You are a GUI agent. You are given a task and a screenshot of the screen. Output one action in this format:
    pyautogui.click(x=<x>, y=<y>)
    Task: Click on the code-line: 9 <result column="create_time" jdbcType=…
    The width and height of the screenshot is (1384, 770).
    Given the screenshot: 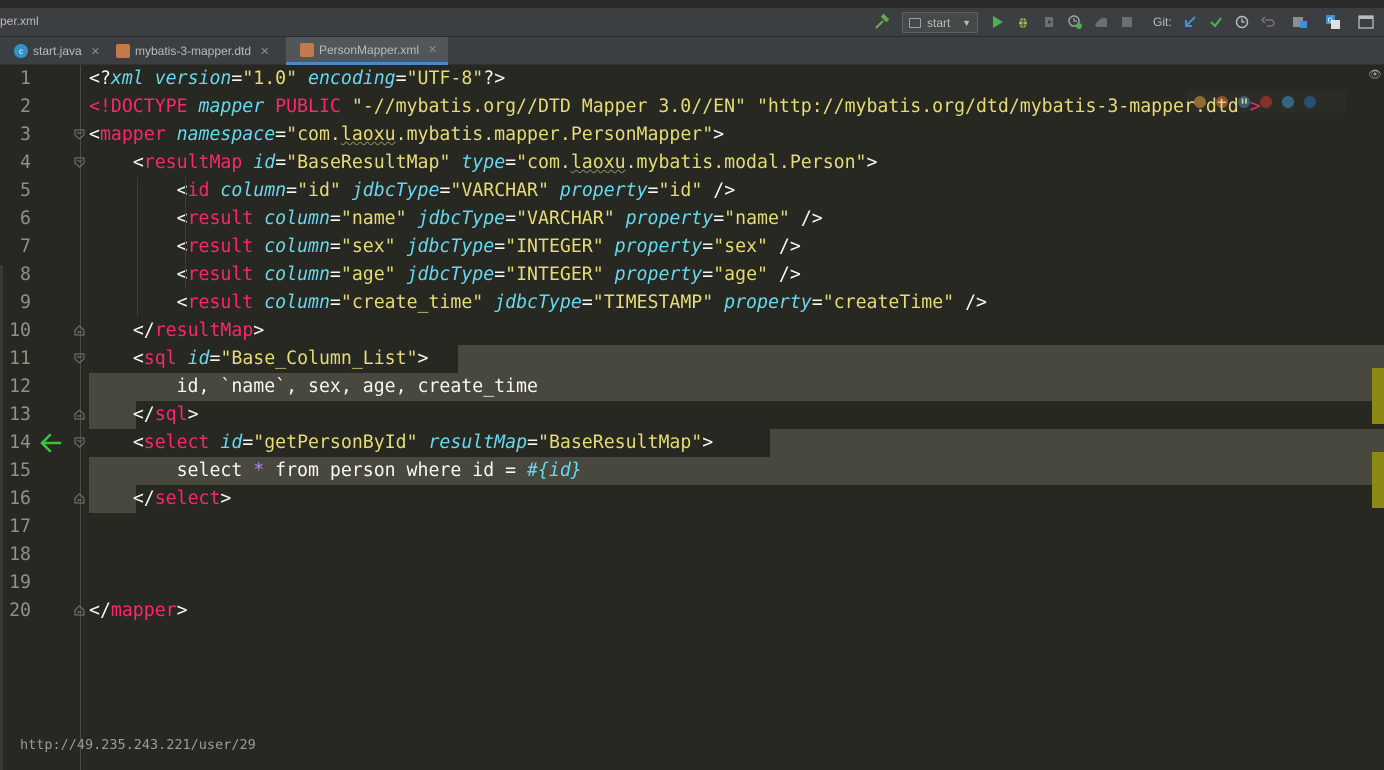 What is the action you would take?
    pyautogui.click(x=692, y=303)
    